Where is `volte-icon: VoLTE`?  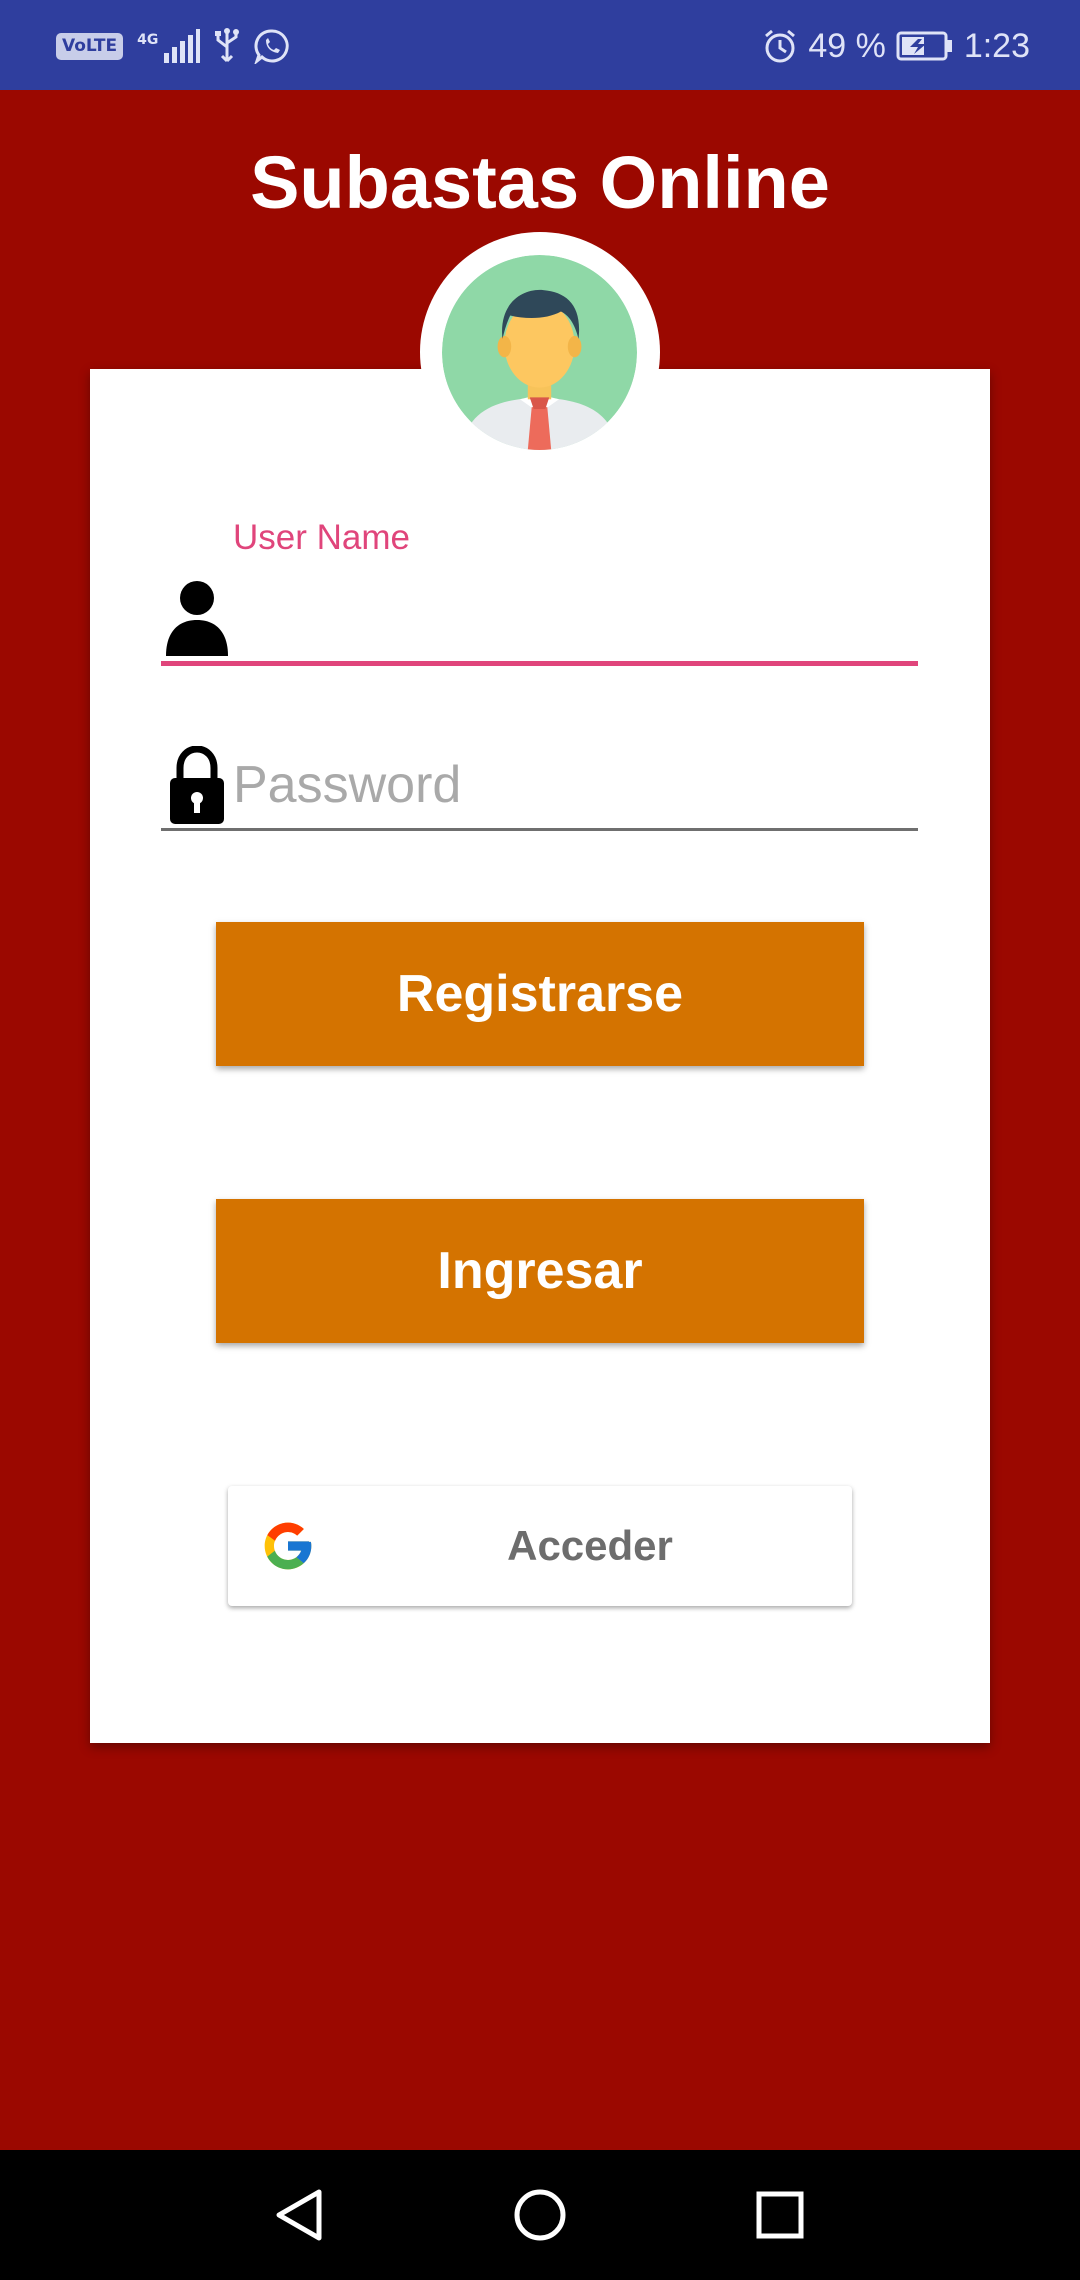
volte-icon: VoLTE is located at coordinates (90, 46).